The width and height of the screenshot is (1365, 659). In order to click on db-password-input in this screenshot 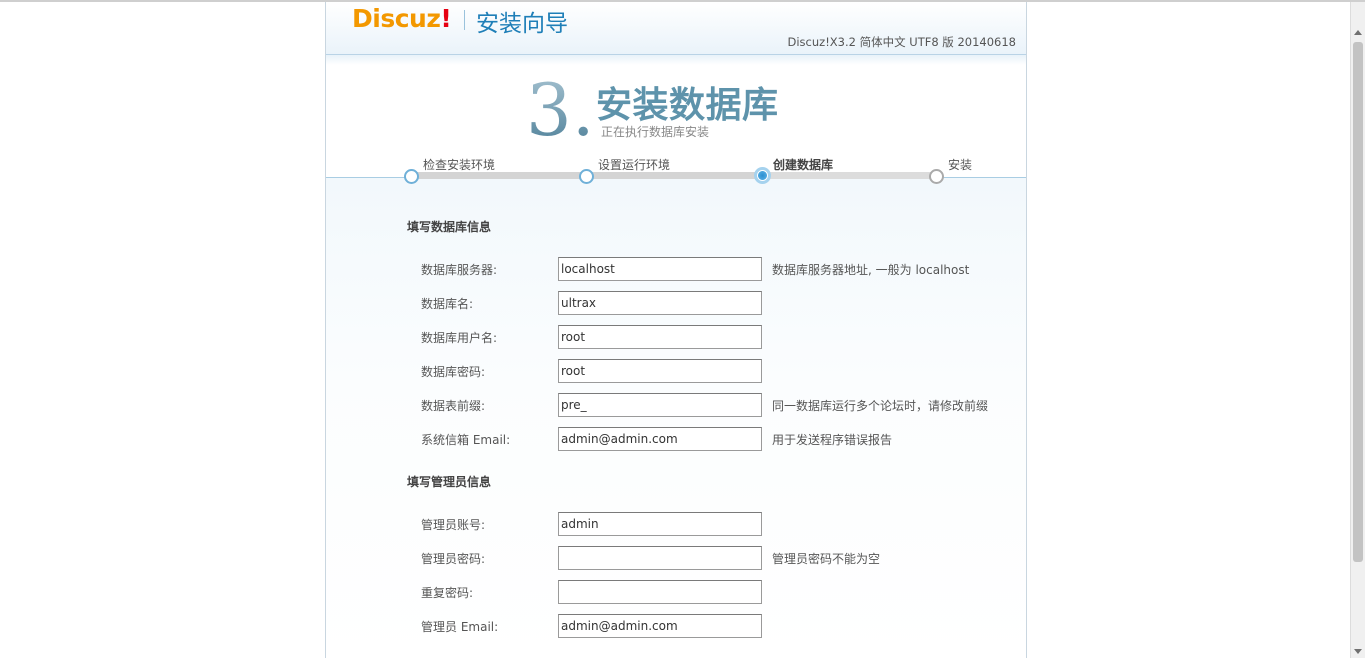, I will do `click(660, 371)`.